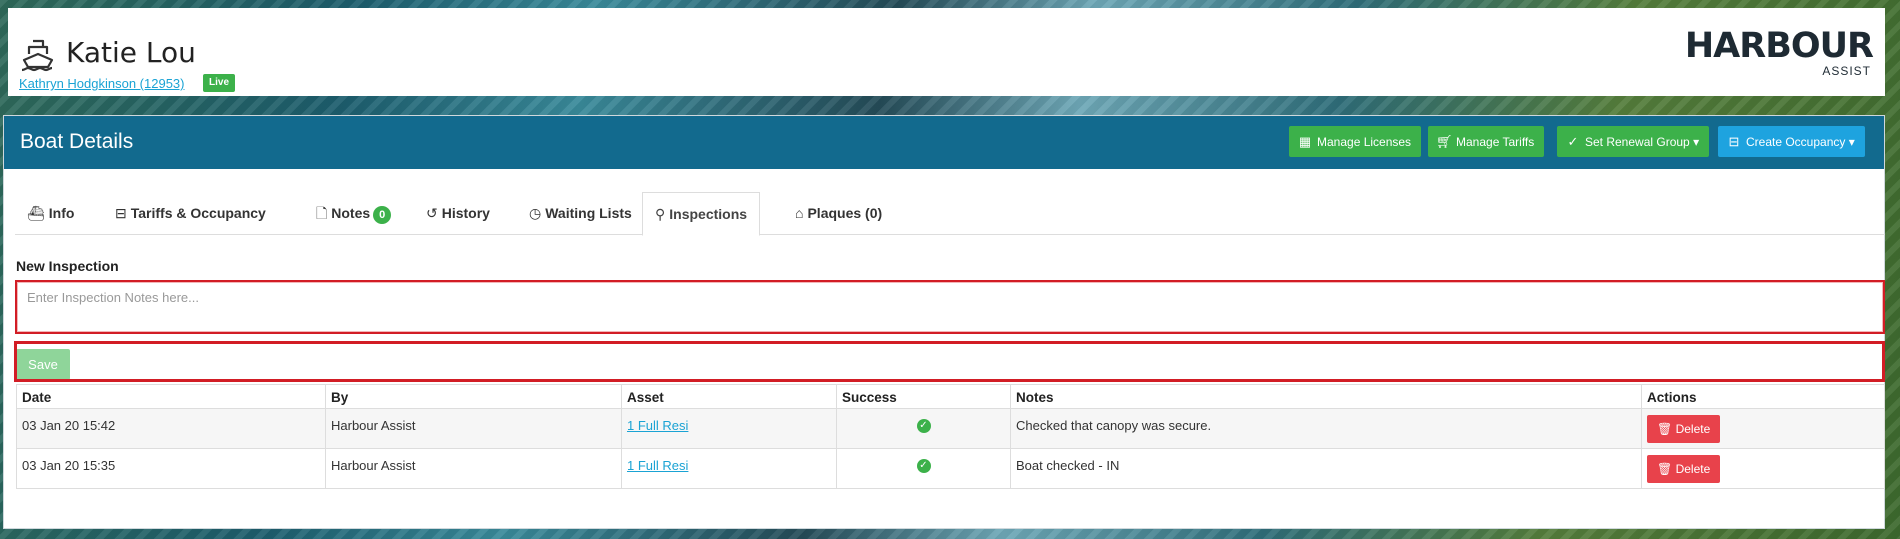 The image size is (1900, 539). What do you see at coordinates (1846, 71) in the screenshot?
I see `logo-subtext: ASSIST` at bounding box center [1846, 71].